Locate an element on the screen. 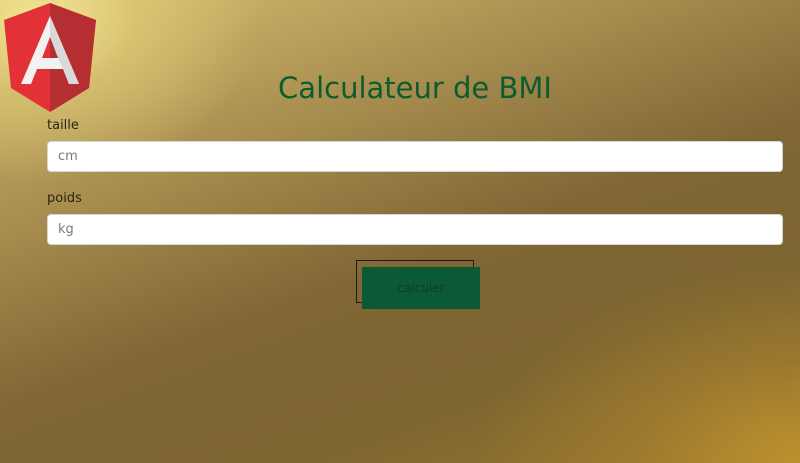 This screenshot has width=800, height=463. taille-input is located at coordinates (415, 156).